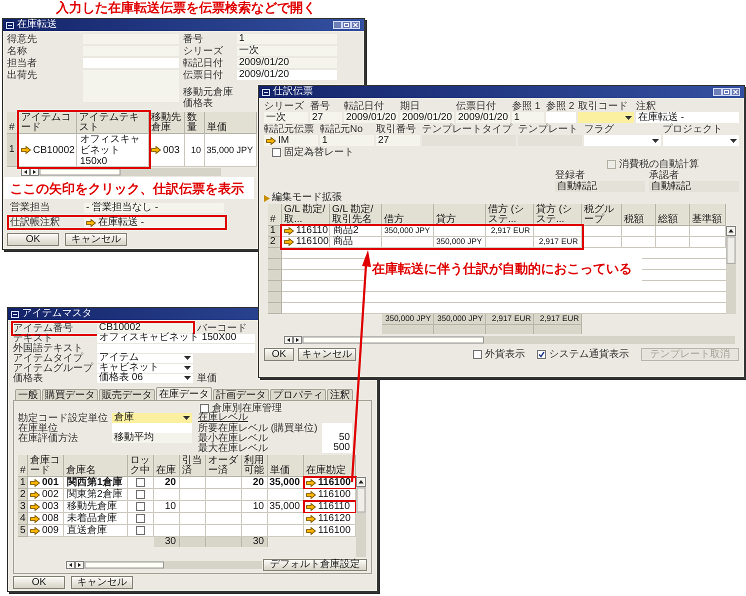 This screenshot has width=746, height=596. Describe the element at coordinates (167, 123) in the screenshot. I see `column-header: 移動先倉庫` at that location.